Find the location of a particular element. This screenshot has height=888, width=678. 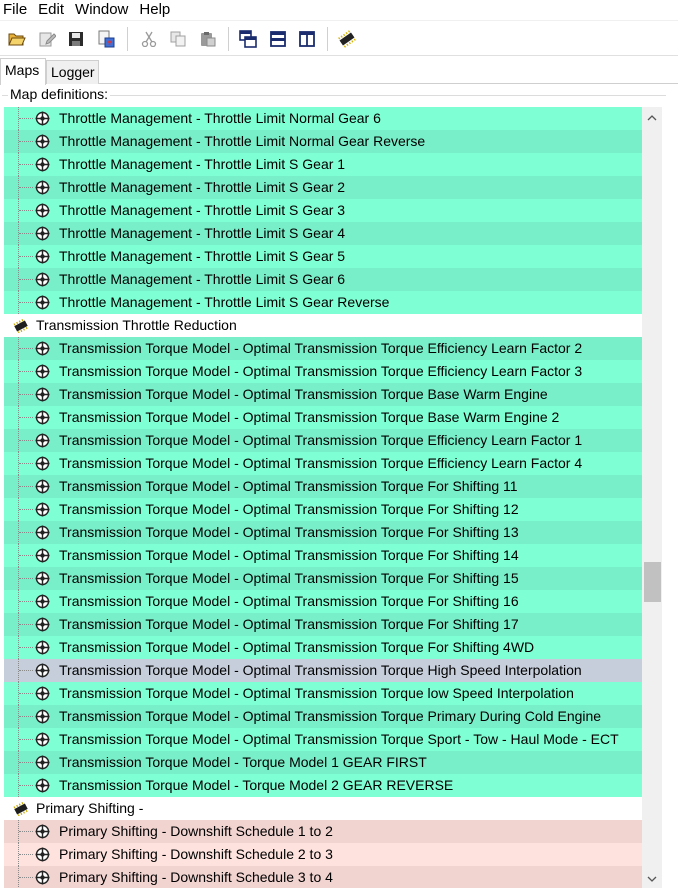

scroll-down-icon is located at coordinates (652, 879).